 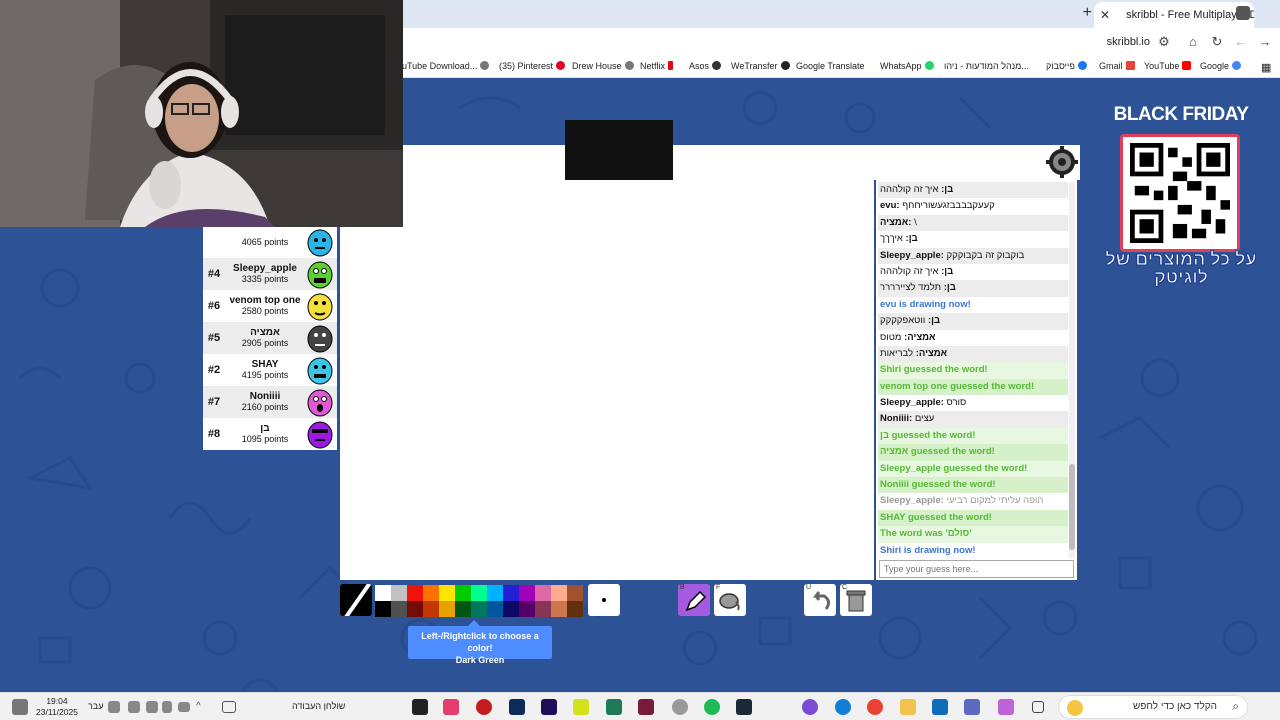 What do you see at coordinates (658, 66) in the screenshot?
I see `bookmark-netflix: Netflix` at bounding box center [658, 66].